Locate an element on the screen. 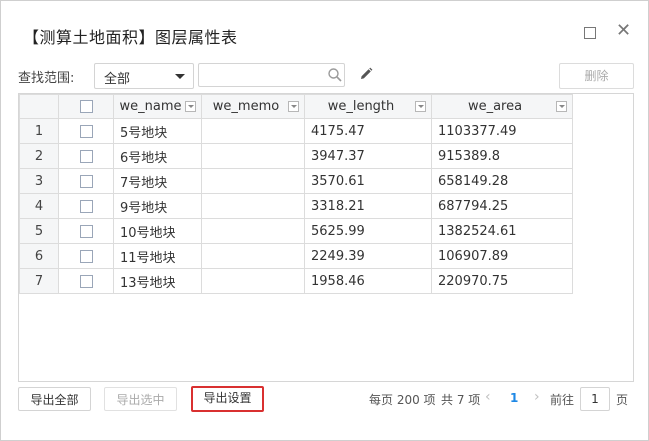 This screenshot has height=441, width=649. search-scope-value: 全部 is located at coordinates (117, 79).